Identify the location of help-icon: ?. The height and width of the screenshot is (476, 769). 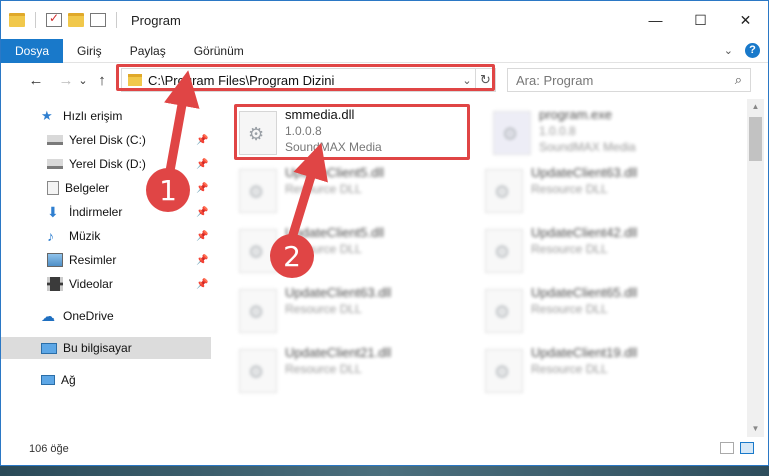
(752, 50).